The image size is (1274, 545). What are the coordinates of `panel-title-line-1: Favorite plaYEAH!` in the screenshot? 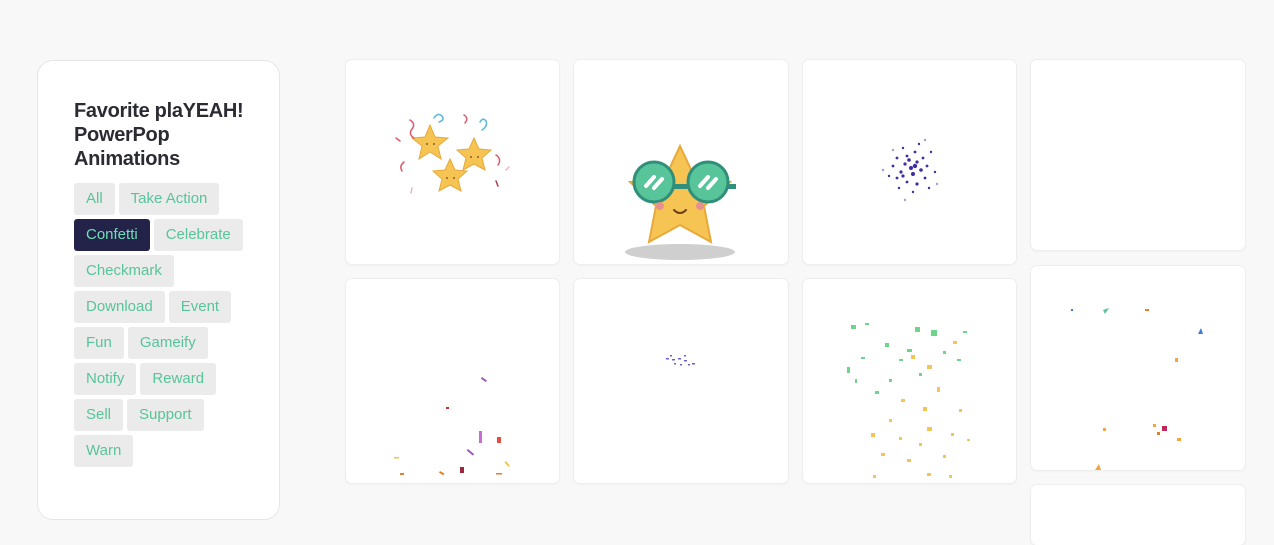 It's located at (159, 111).